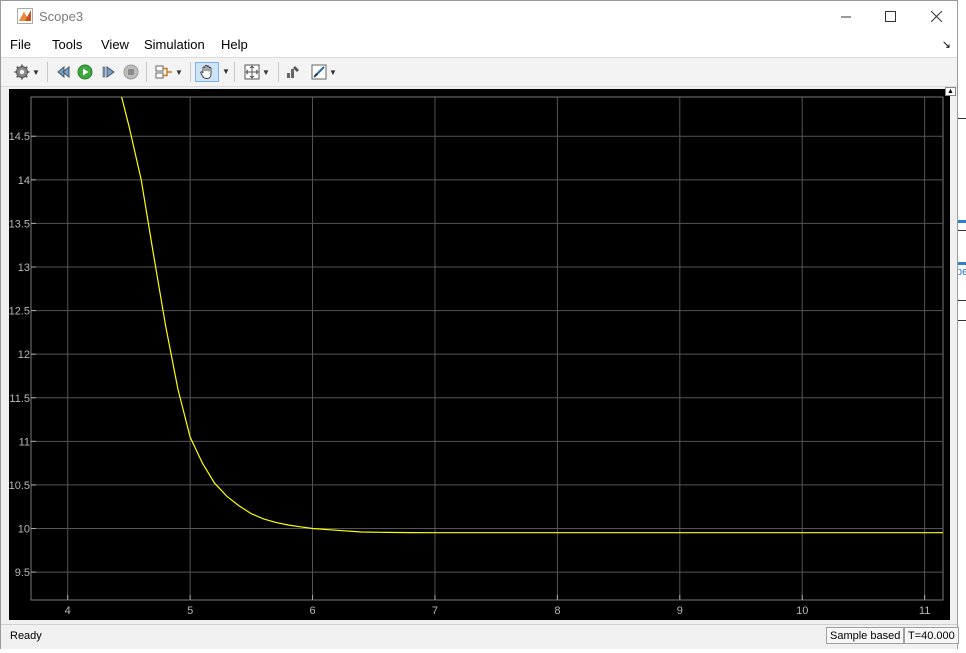 The image size is (966, 653). I want to click on menu-bar: File Tools View Simulation Help ↘, so click(479, 44).